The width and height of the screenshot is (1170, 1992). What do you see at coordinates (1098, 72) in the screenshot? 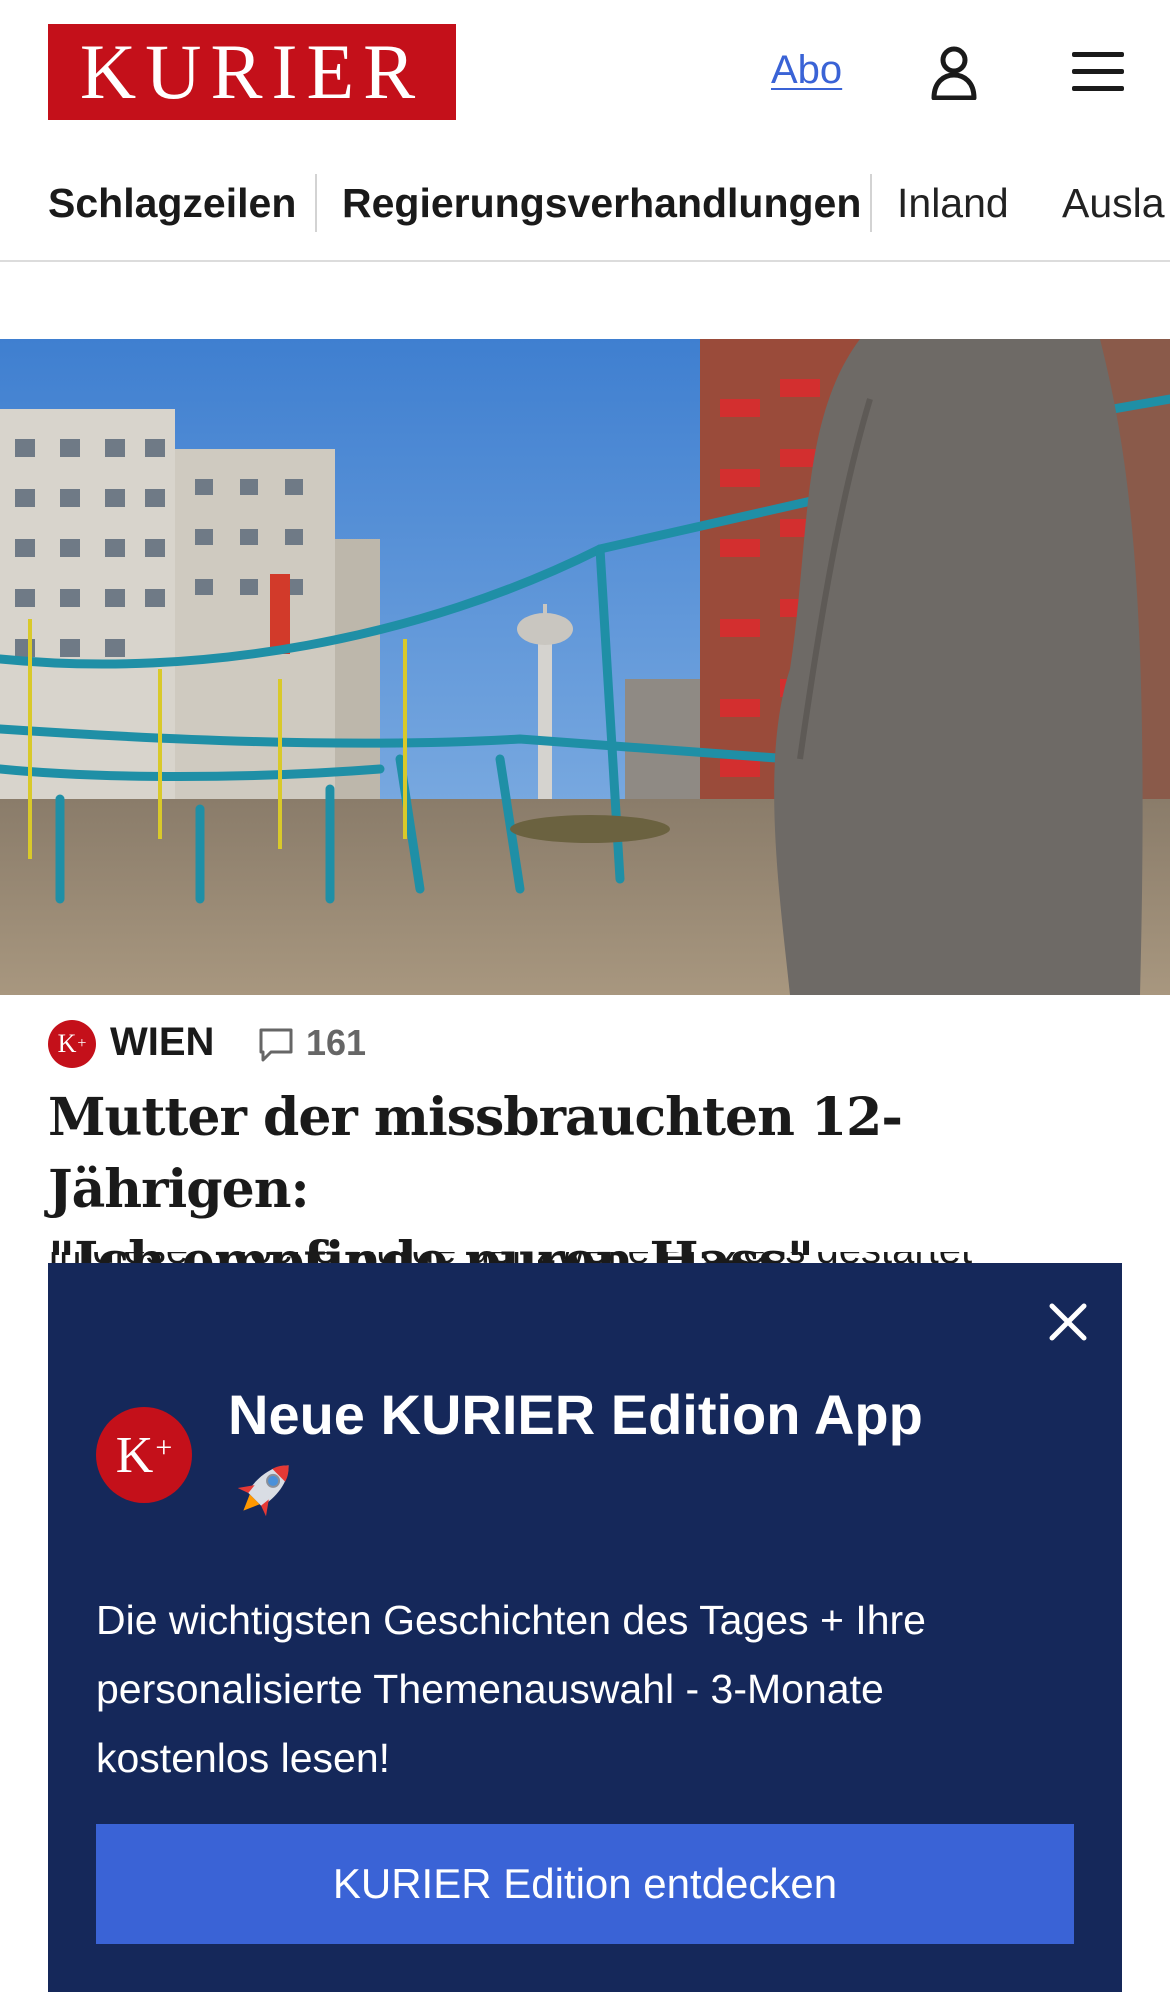
I see `hamburger-menu-icon` at bounding box center [1098, 72].